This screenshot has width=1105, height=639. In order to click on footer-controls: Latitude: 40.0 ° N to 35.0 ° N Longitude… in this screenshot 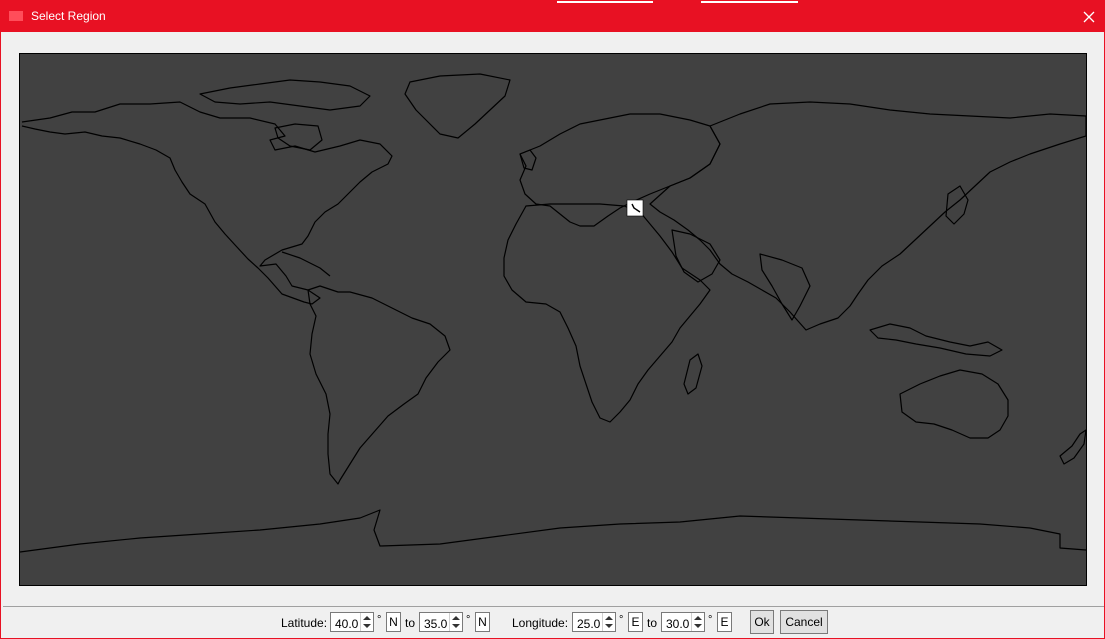, I will do `click(553, 623)`.